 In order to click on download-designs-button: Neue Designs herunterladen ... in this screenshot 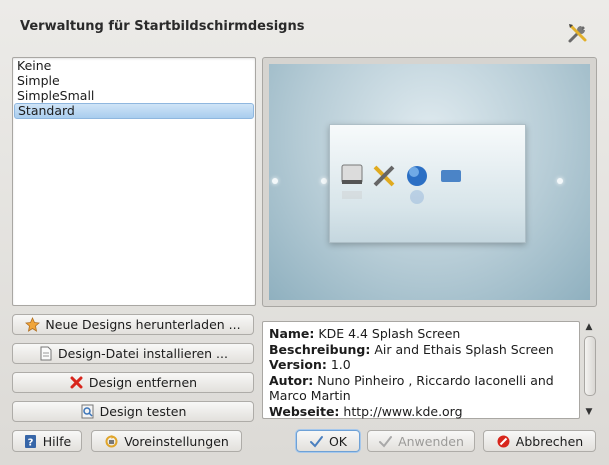, I will do `click(133, 324)`.